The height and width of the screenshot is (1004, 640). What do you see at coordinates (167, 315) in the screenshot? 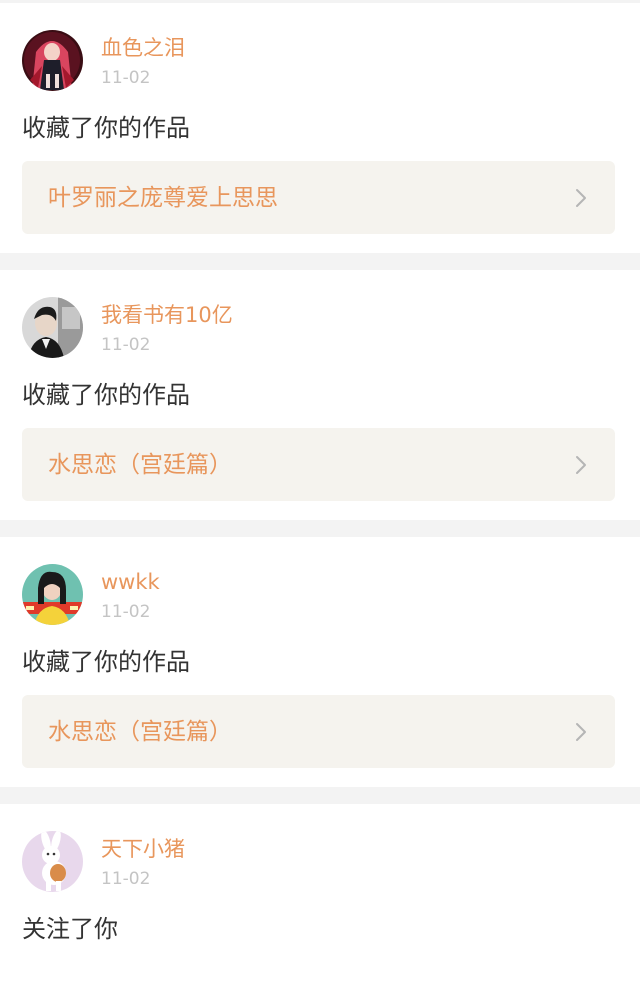
I see `username: 我看书有10亿` at bounding box center [167, 315].